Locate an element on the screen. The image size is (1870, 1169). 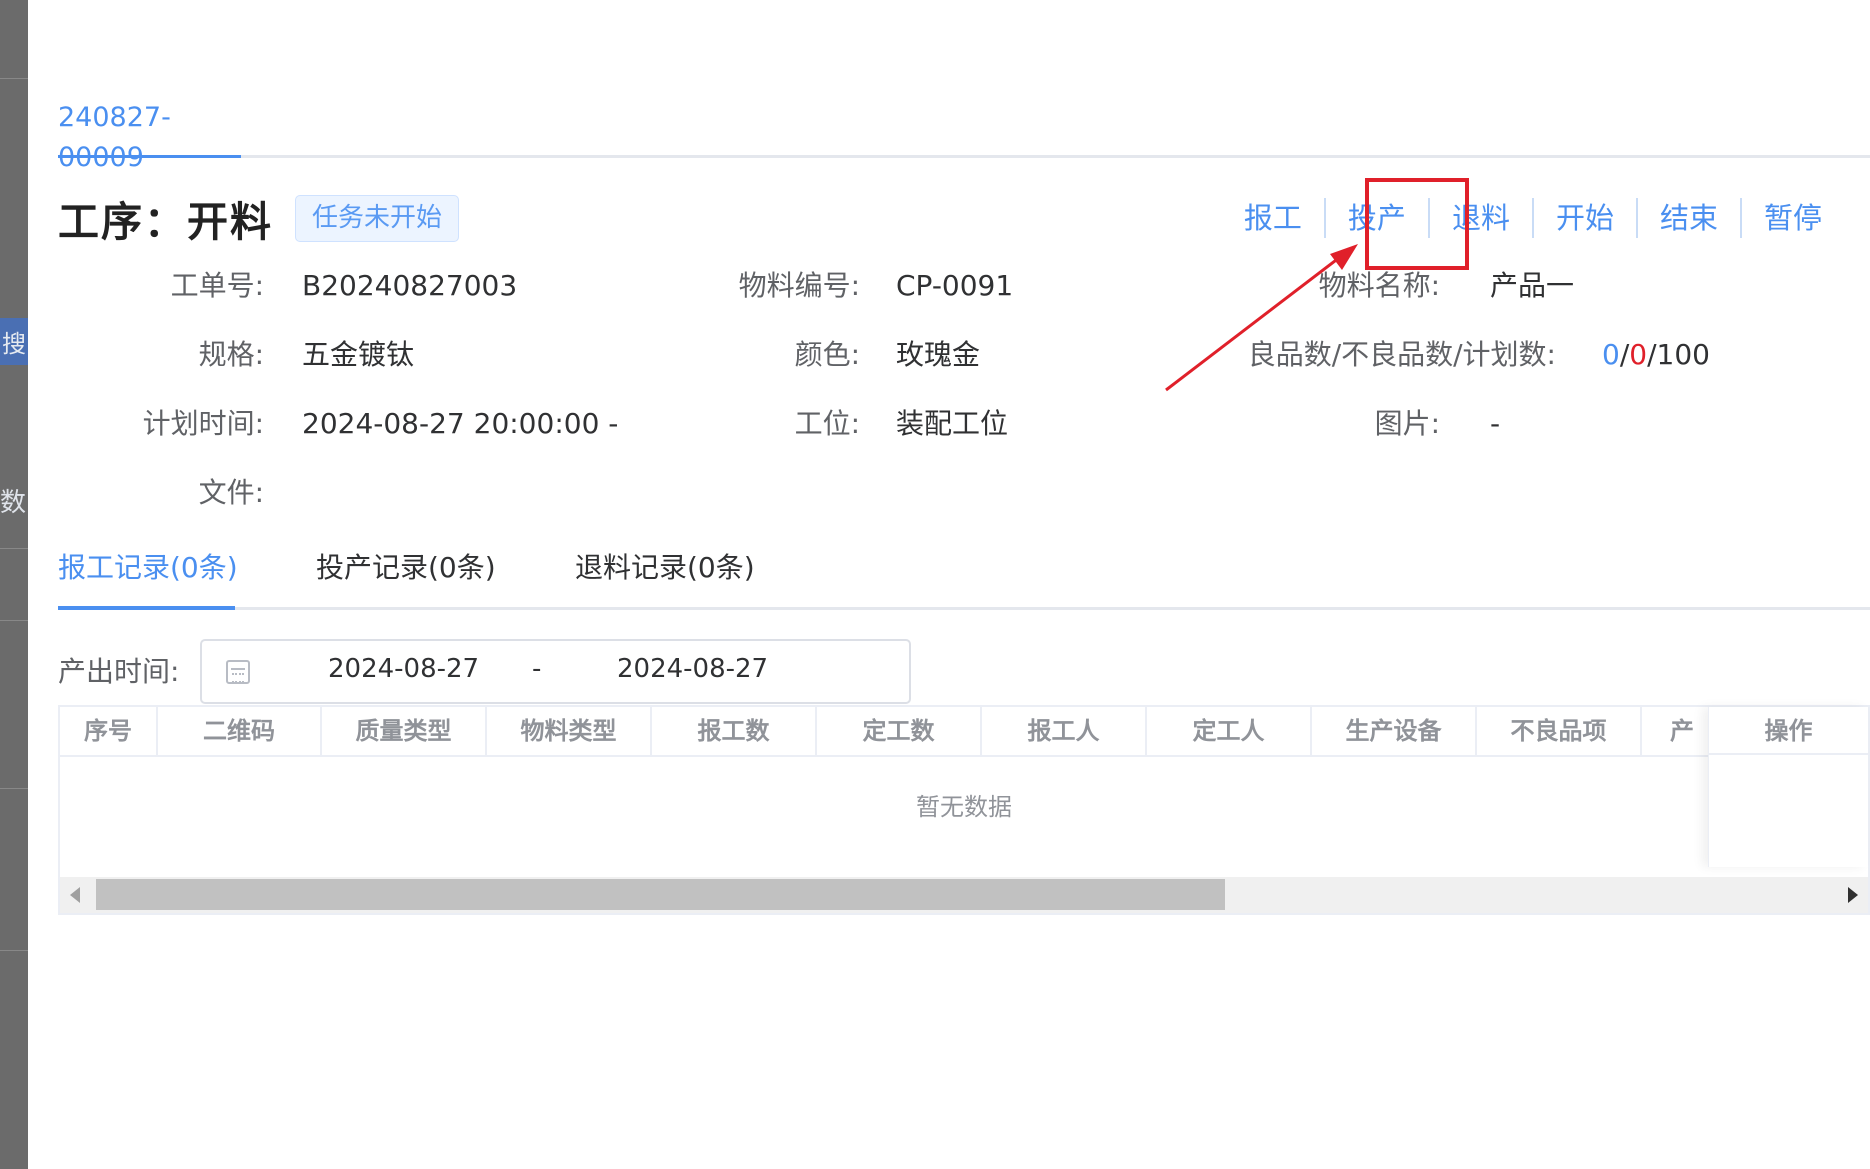
end-date-input: 2024-08-27 is located at coordinates (692, 669).